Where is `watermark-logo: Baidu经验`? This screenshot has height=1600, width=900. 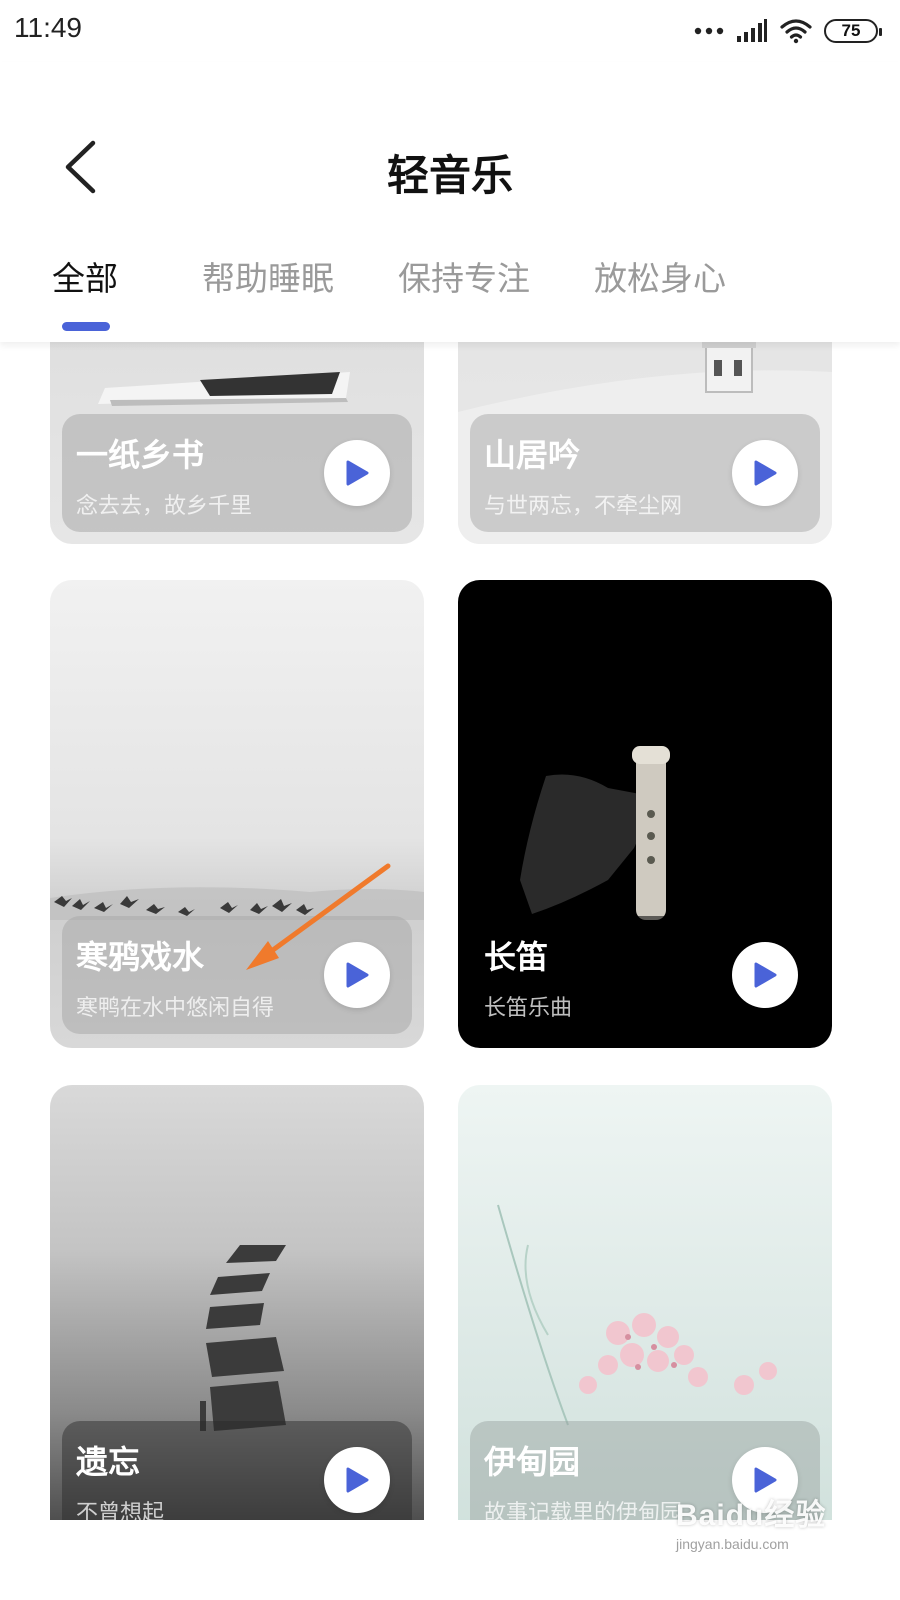
watermark-logo: Baidu经验 is located at coordinates (751, 1515).